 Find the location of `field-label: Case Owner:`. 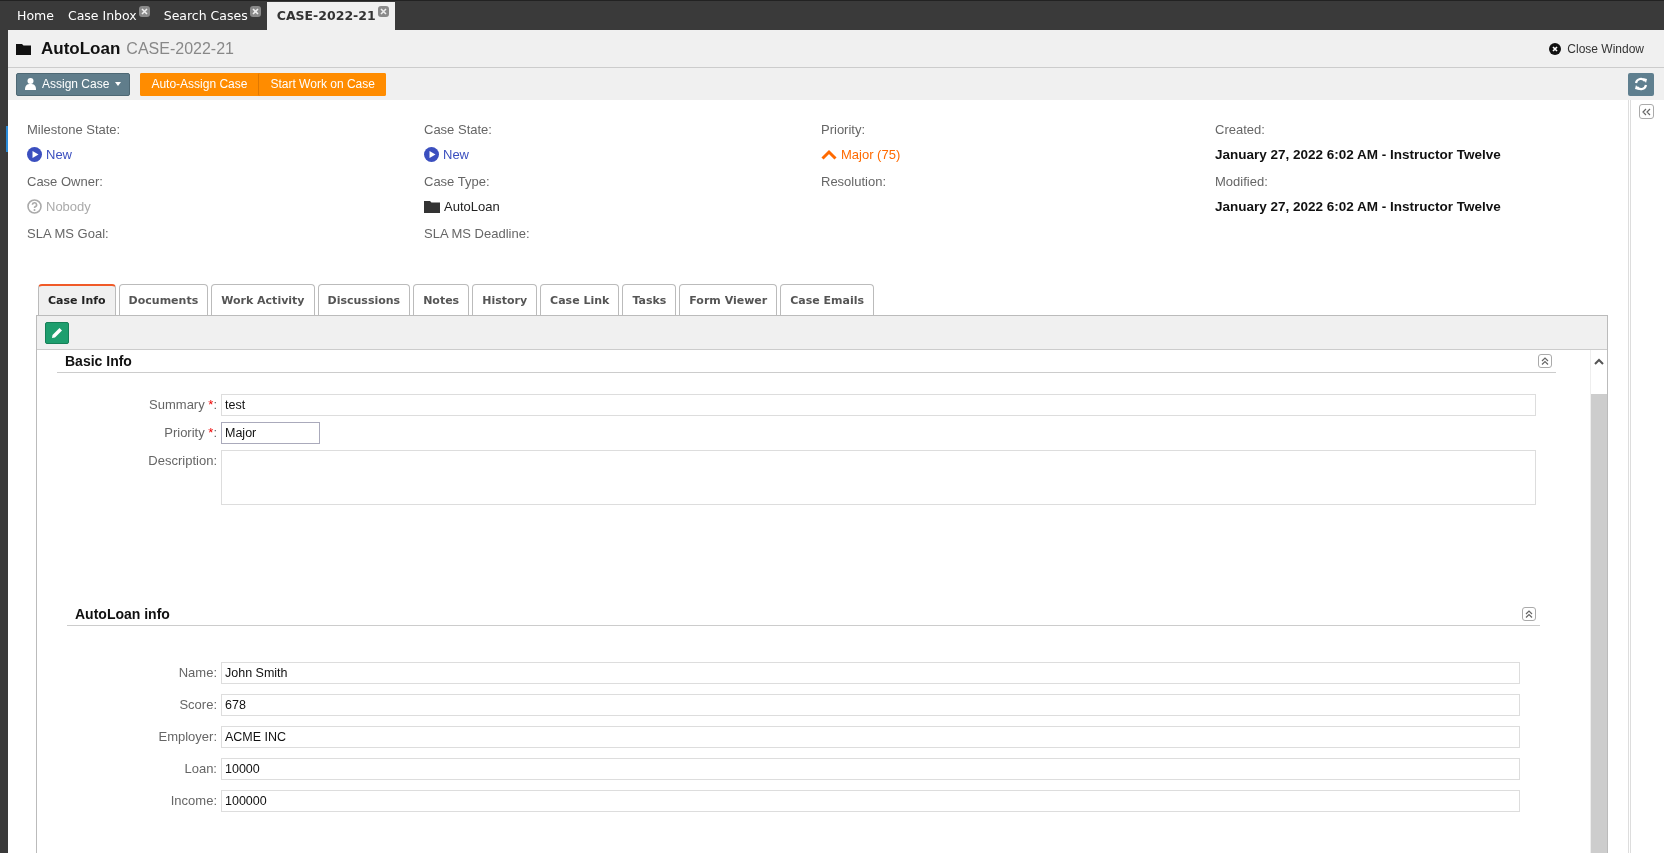

field-label: Case Owner: is located at coordinates (65, 181).